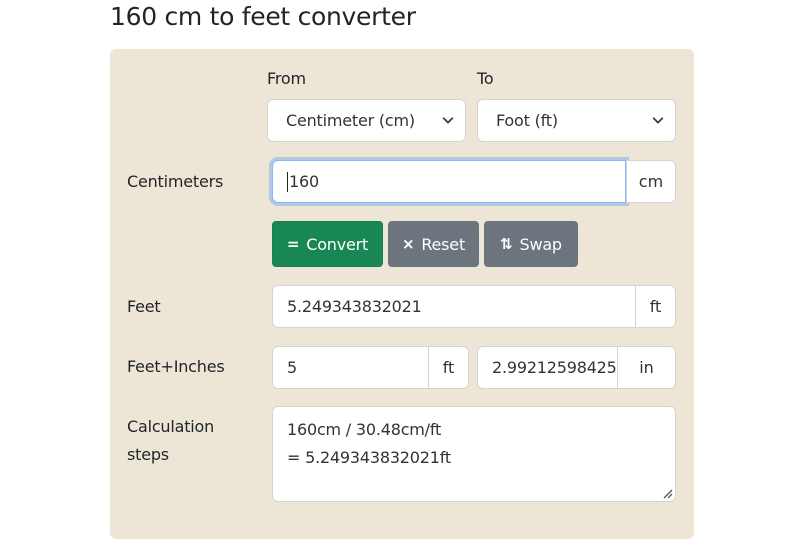  I want to click on from-unit-value: Centimeter (cm), so click(350, 120).